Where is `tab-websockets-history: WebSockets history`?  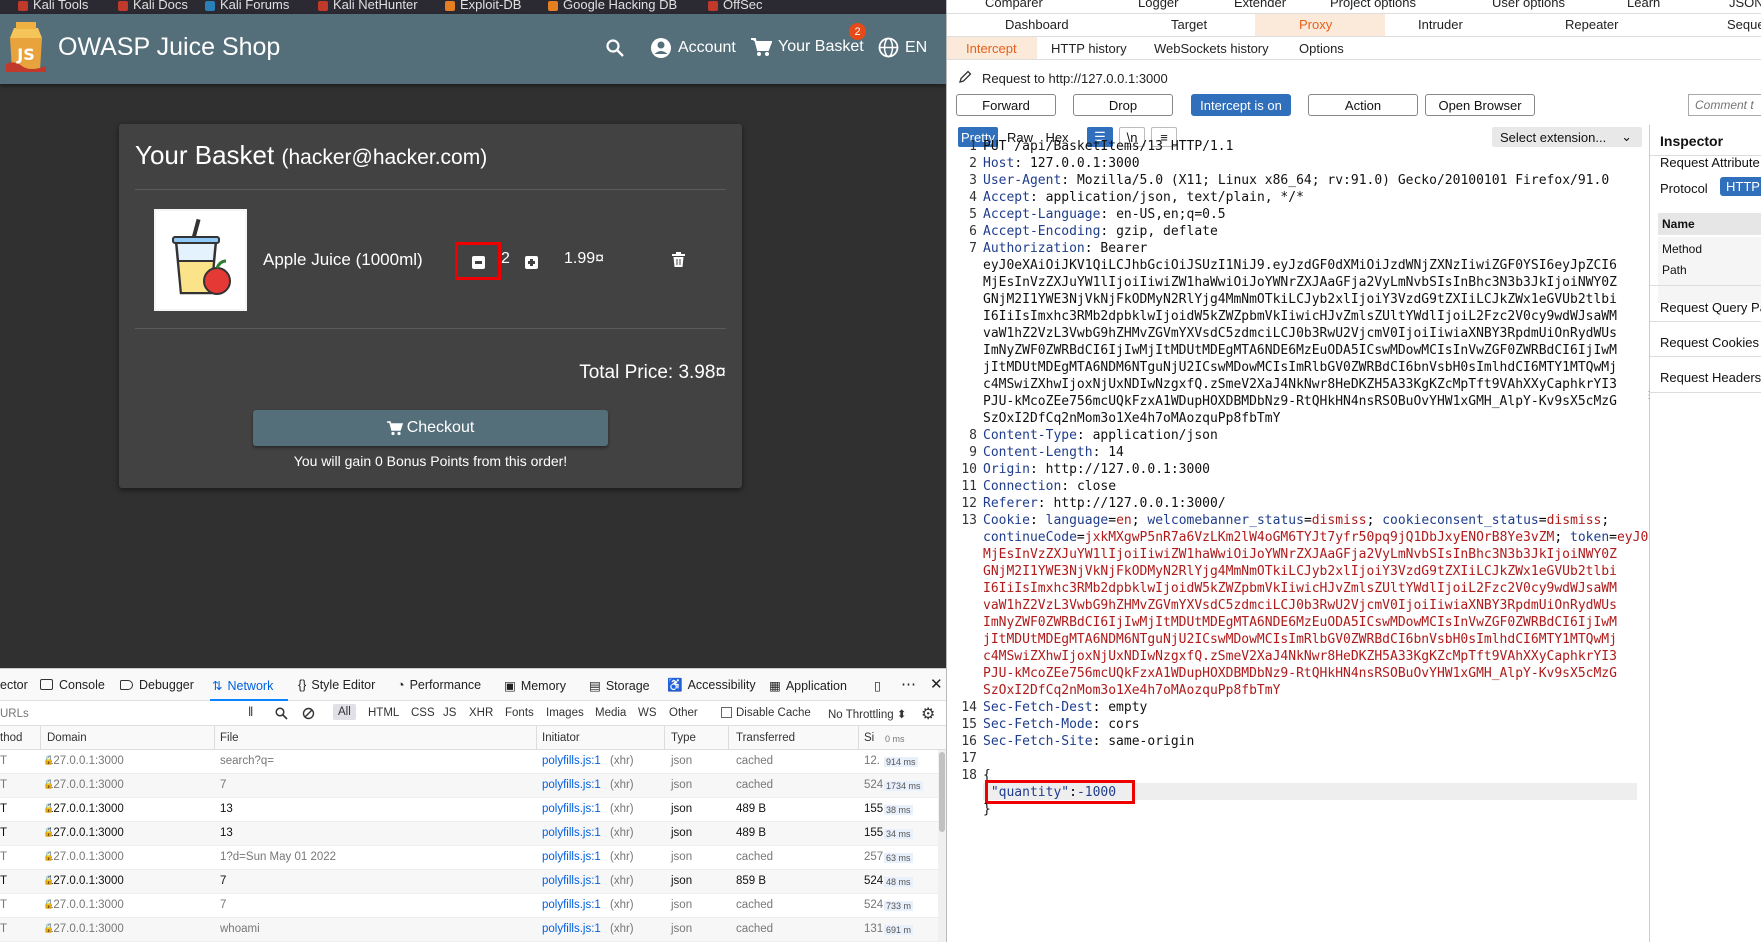 tab-websockets-history: WebSockets history is located at coordinates (1211, 48).